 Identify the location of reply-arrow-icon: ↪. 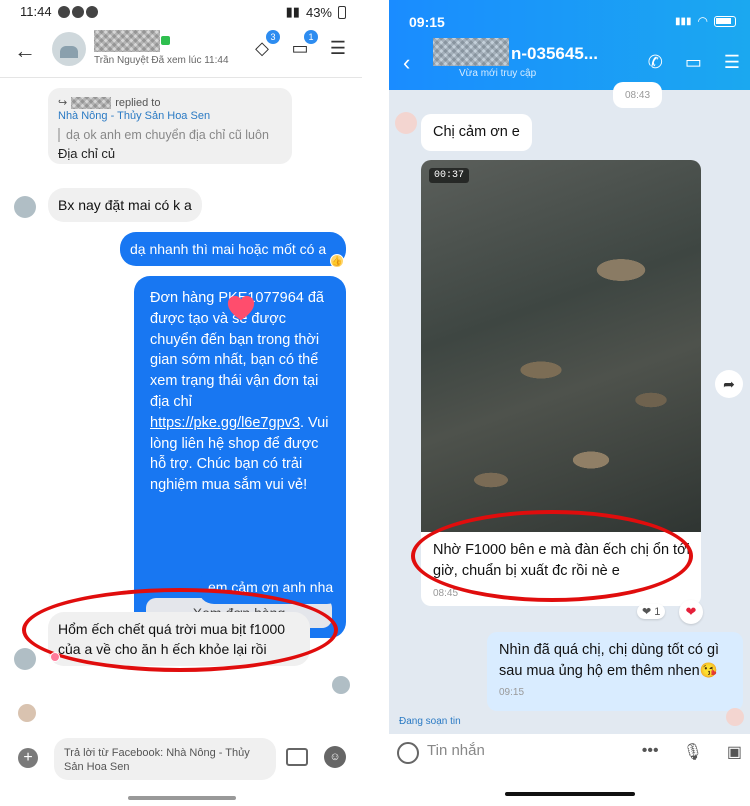
(63, 103).